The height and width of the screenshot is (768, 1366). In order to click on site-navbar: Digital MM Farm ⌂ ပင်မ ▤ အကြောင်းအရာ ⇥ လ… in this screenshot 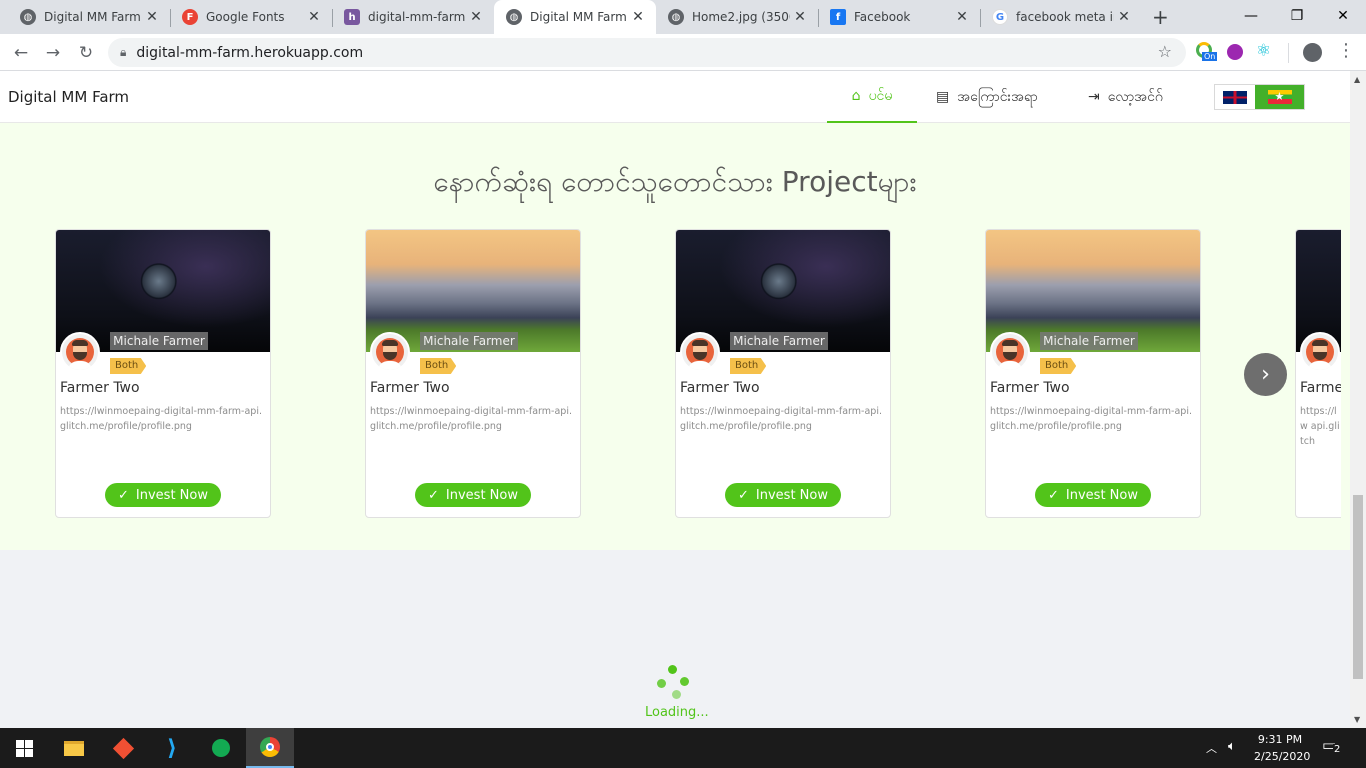, I will do `click(675, 97)`.